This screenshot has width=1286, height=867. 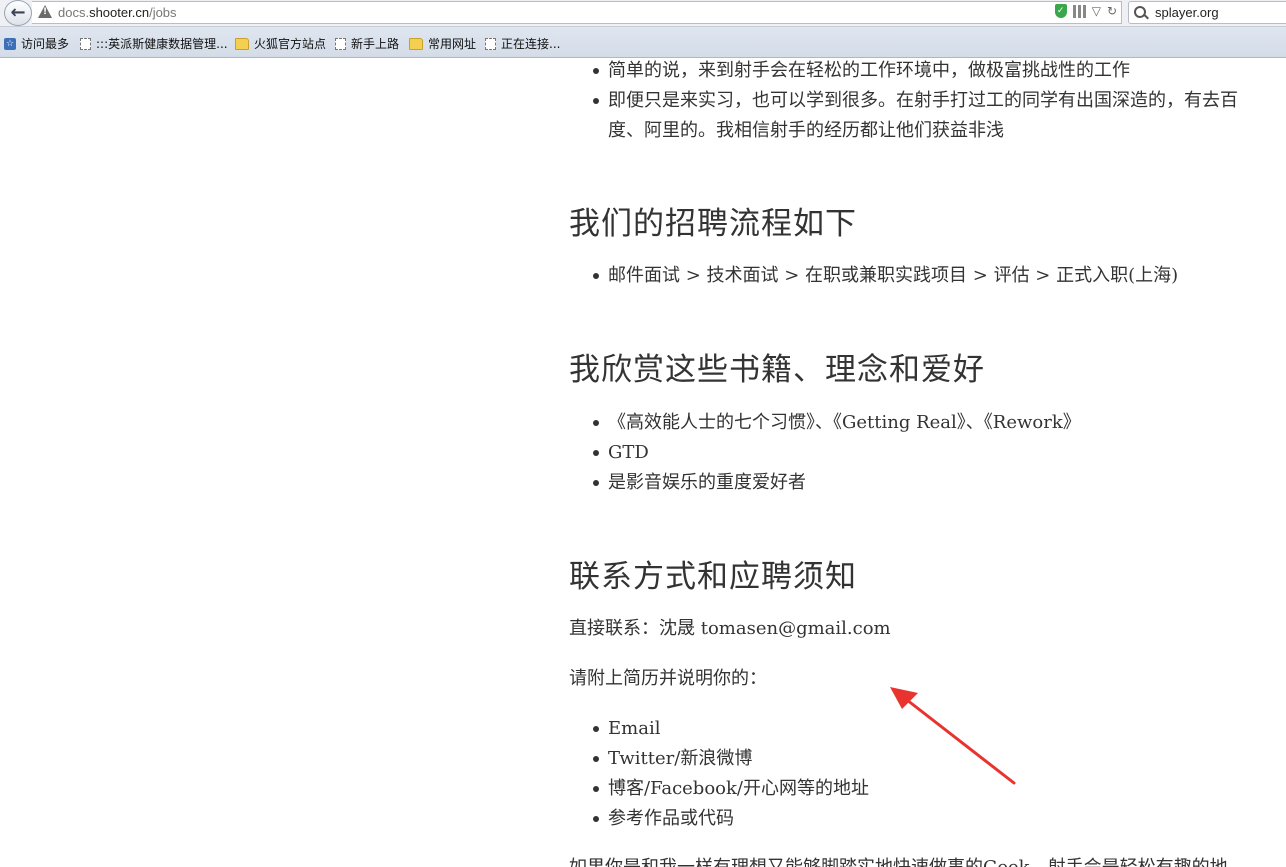 I want to click on back-button: ←, so click(x=18, y=13).